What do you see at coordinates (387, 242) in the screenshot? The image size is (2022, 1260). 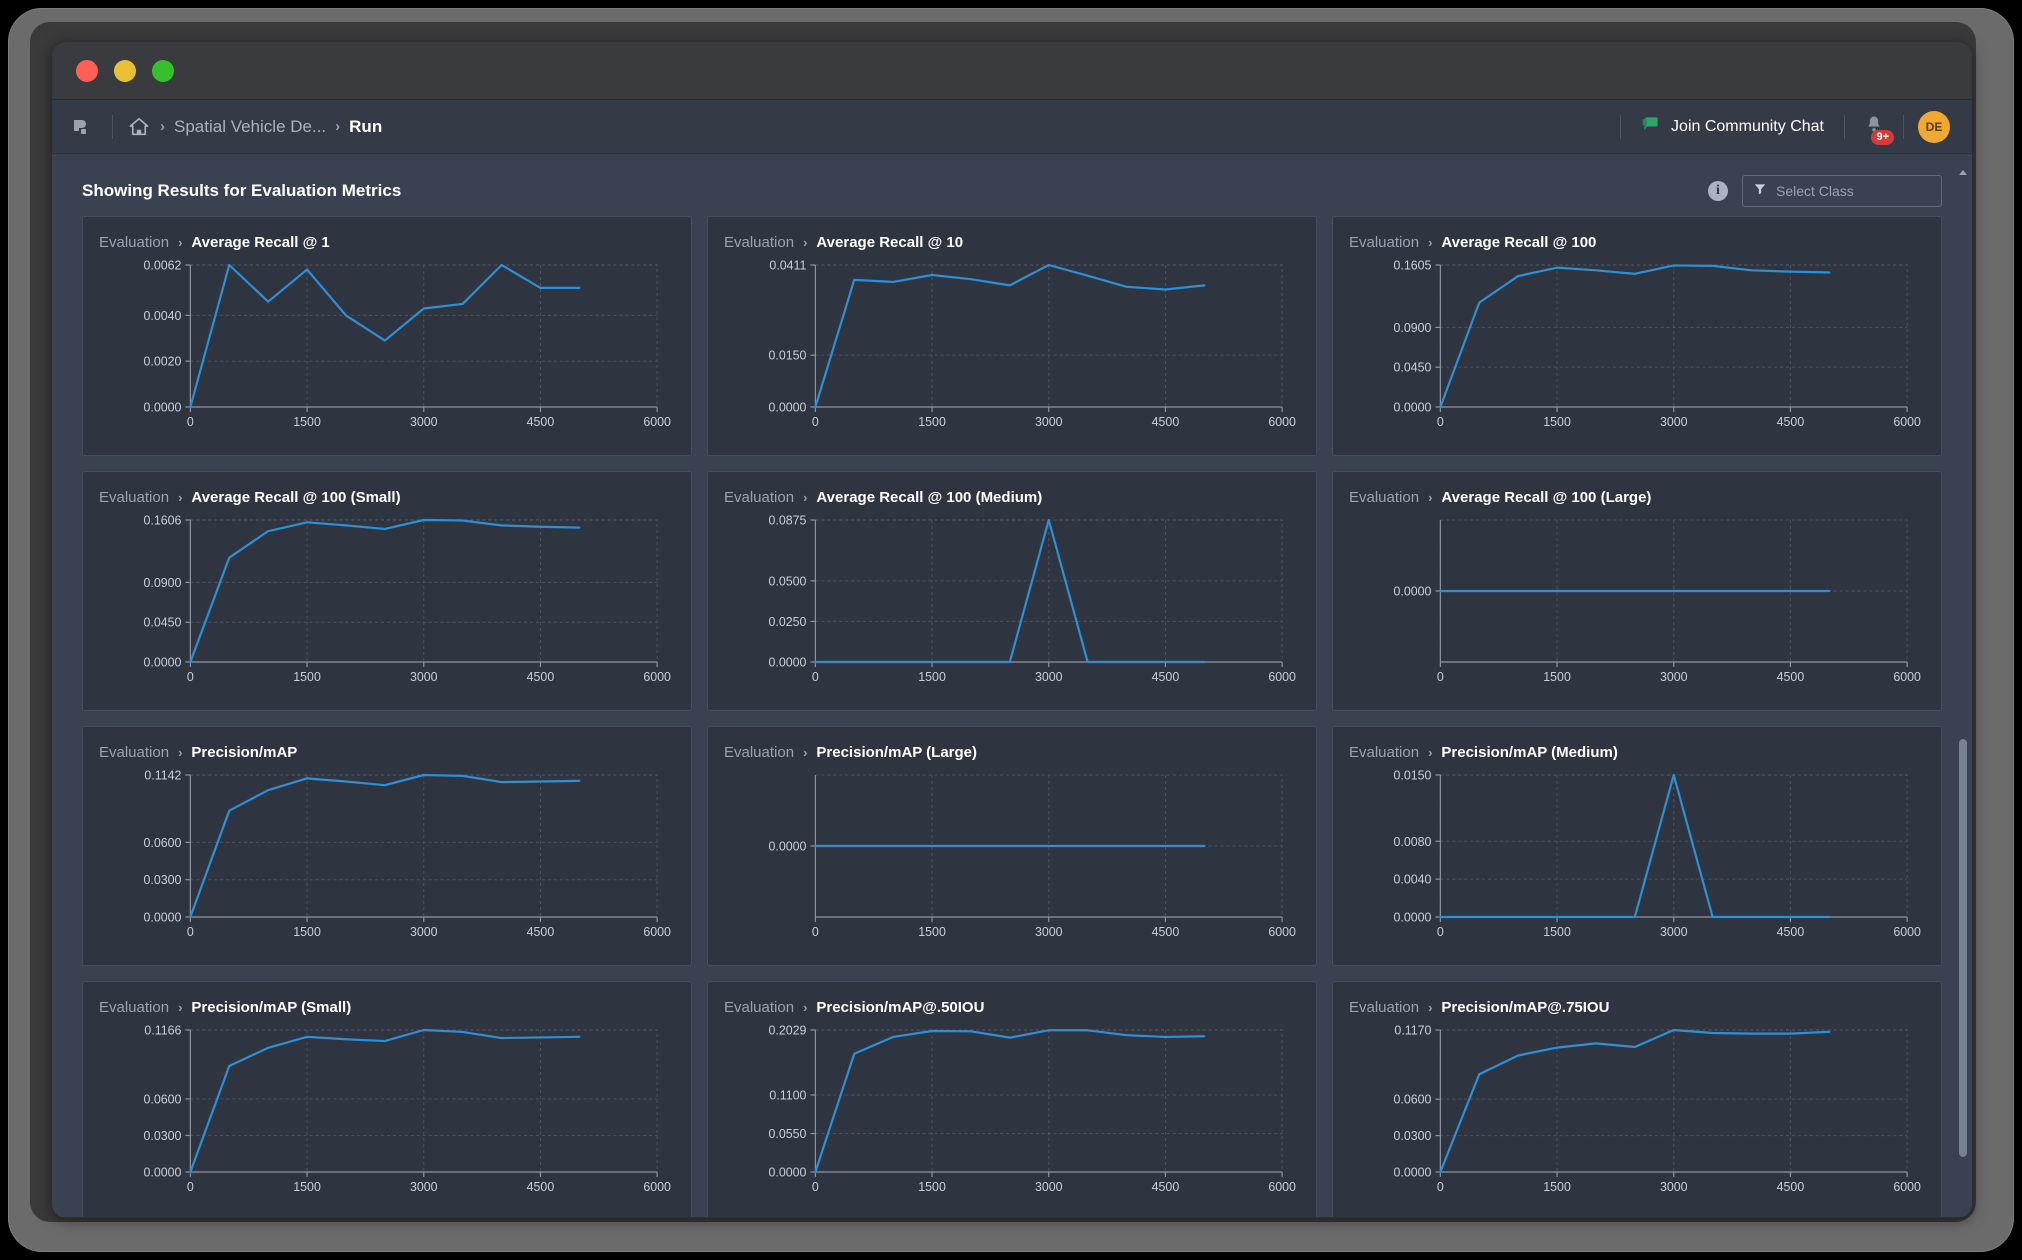 I see `metric-card-header: Evaluation › Average Recall @ 1` at bounding box center [387, 242].